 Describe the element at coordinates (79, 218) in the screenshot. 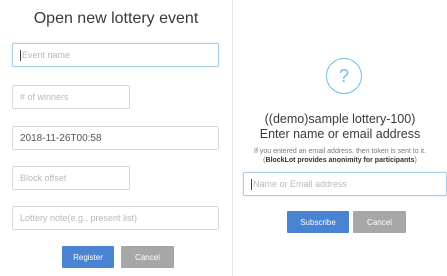

I see `lottery-note-placeholder: Lottery note(e.g., present list)` at that location.